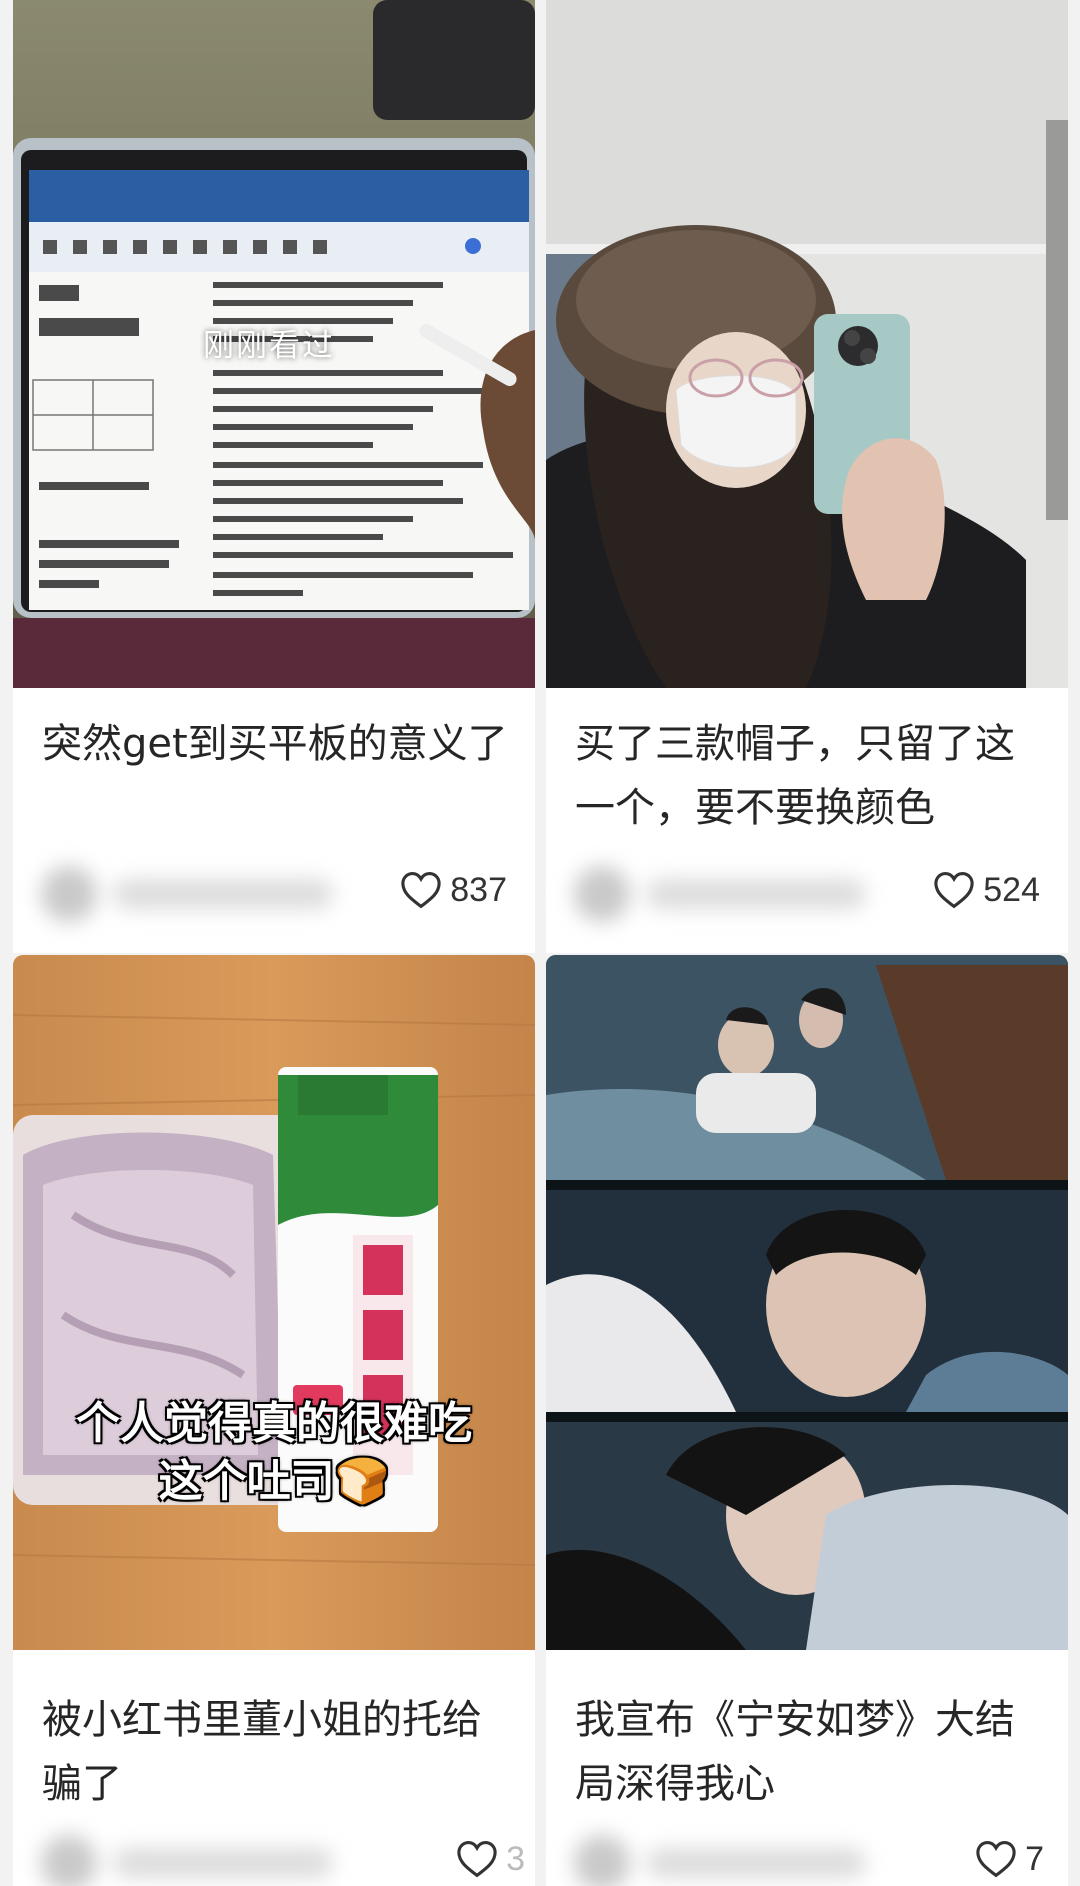 The image size is (1080, 1886). What do you see at coordinates (274, 1481) in the screenshot?
I see `cover-caption-line: 这个吐司🍞` at bounding box center [274, 1481].